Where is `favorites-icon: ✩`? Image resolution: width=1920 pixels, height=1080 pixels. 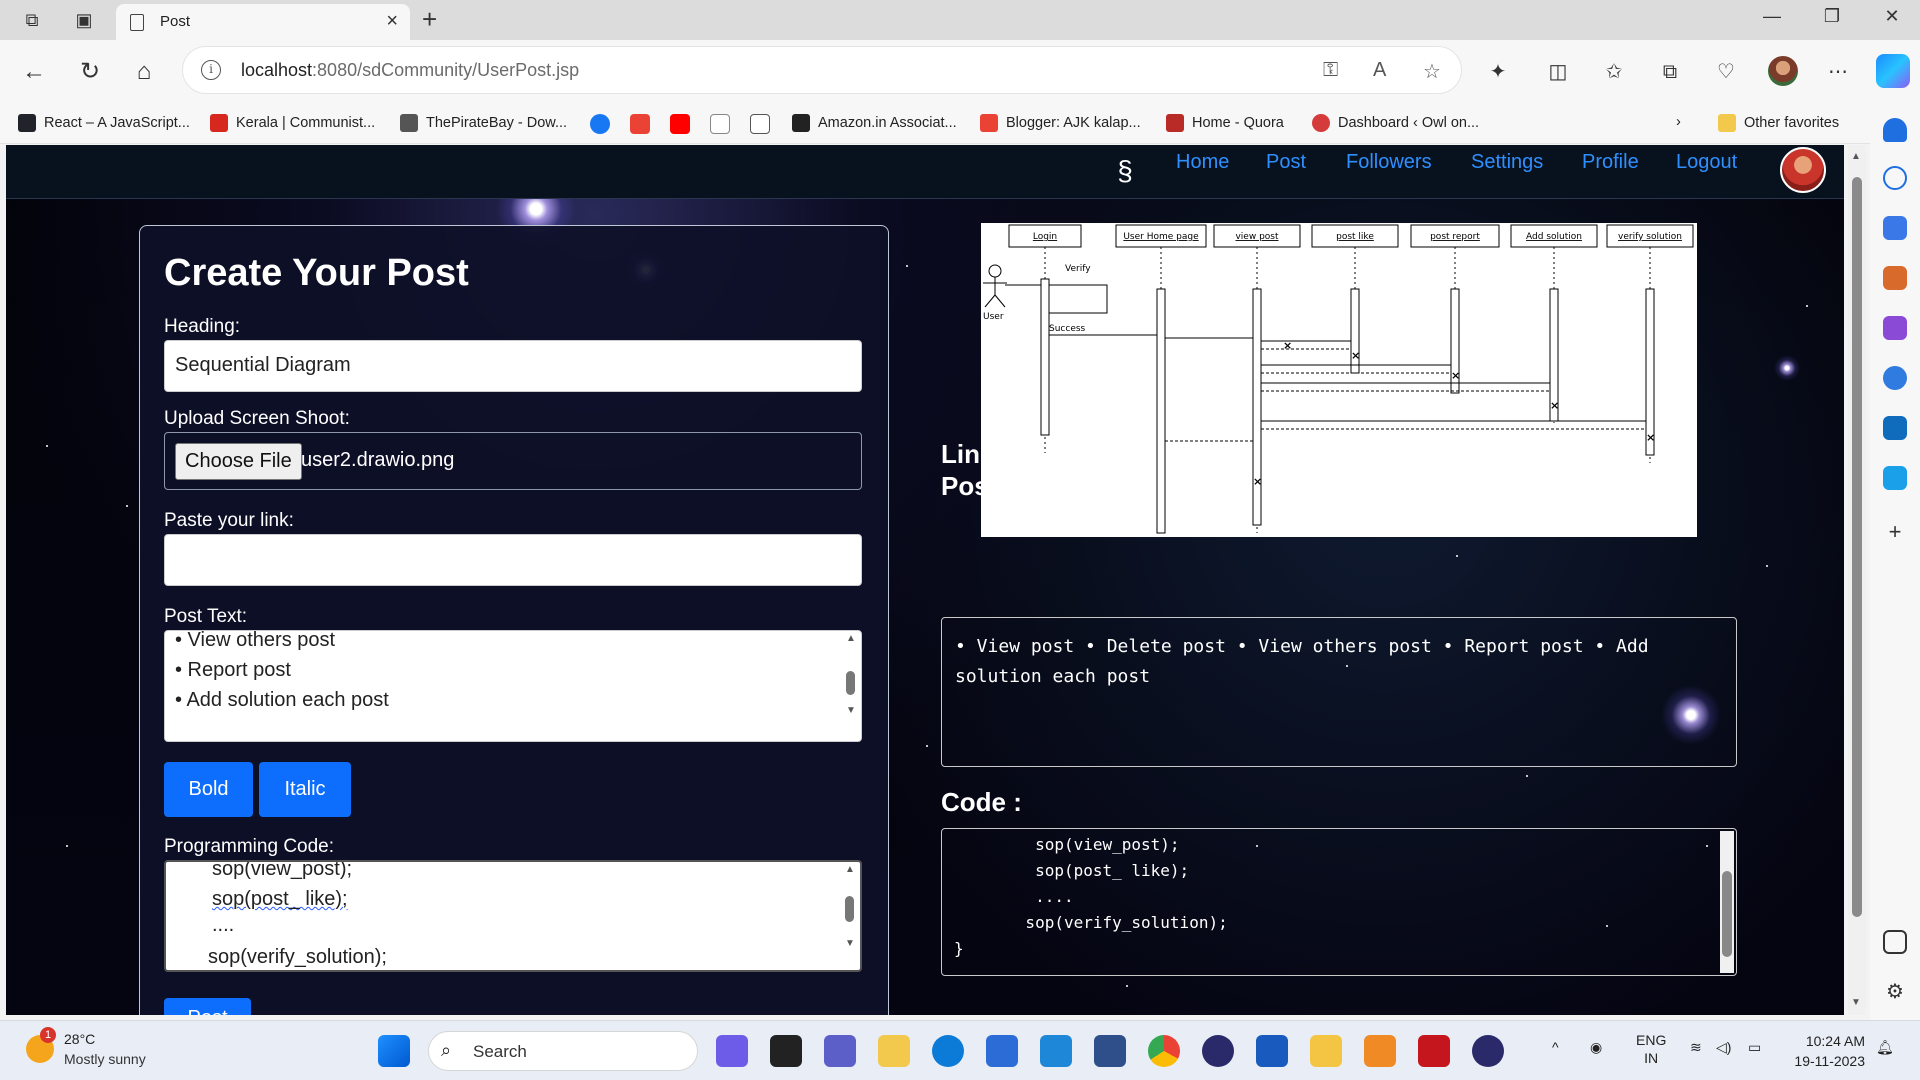
favorites-icon: ✩ is located at coordinates (1614, 72).